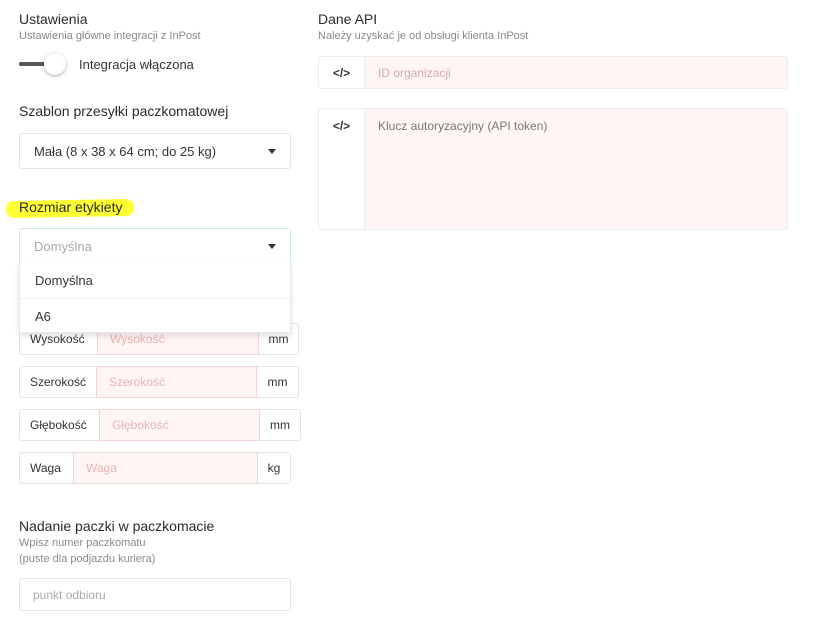 The image size is (820, 628). I want to click on depth-group: Głębokość Głębokość mm, so click(160, 425).